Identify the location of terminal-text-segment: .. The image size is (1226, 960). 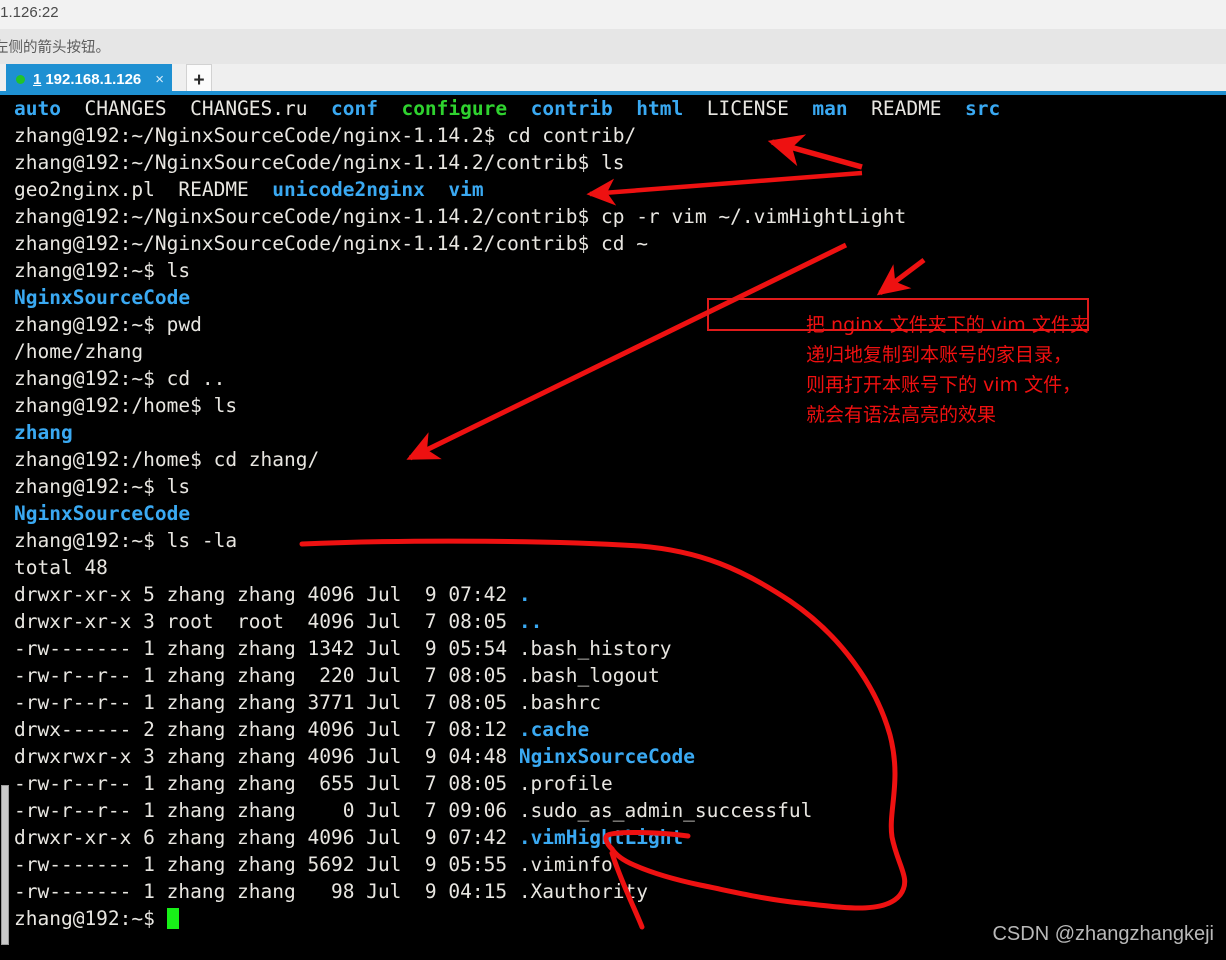
(524, 594).